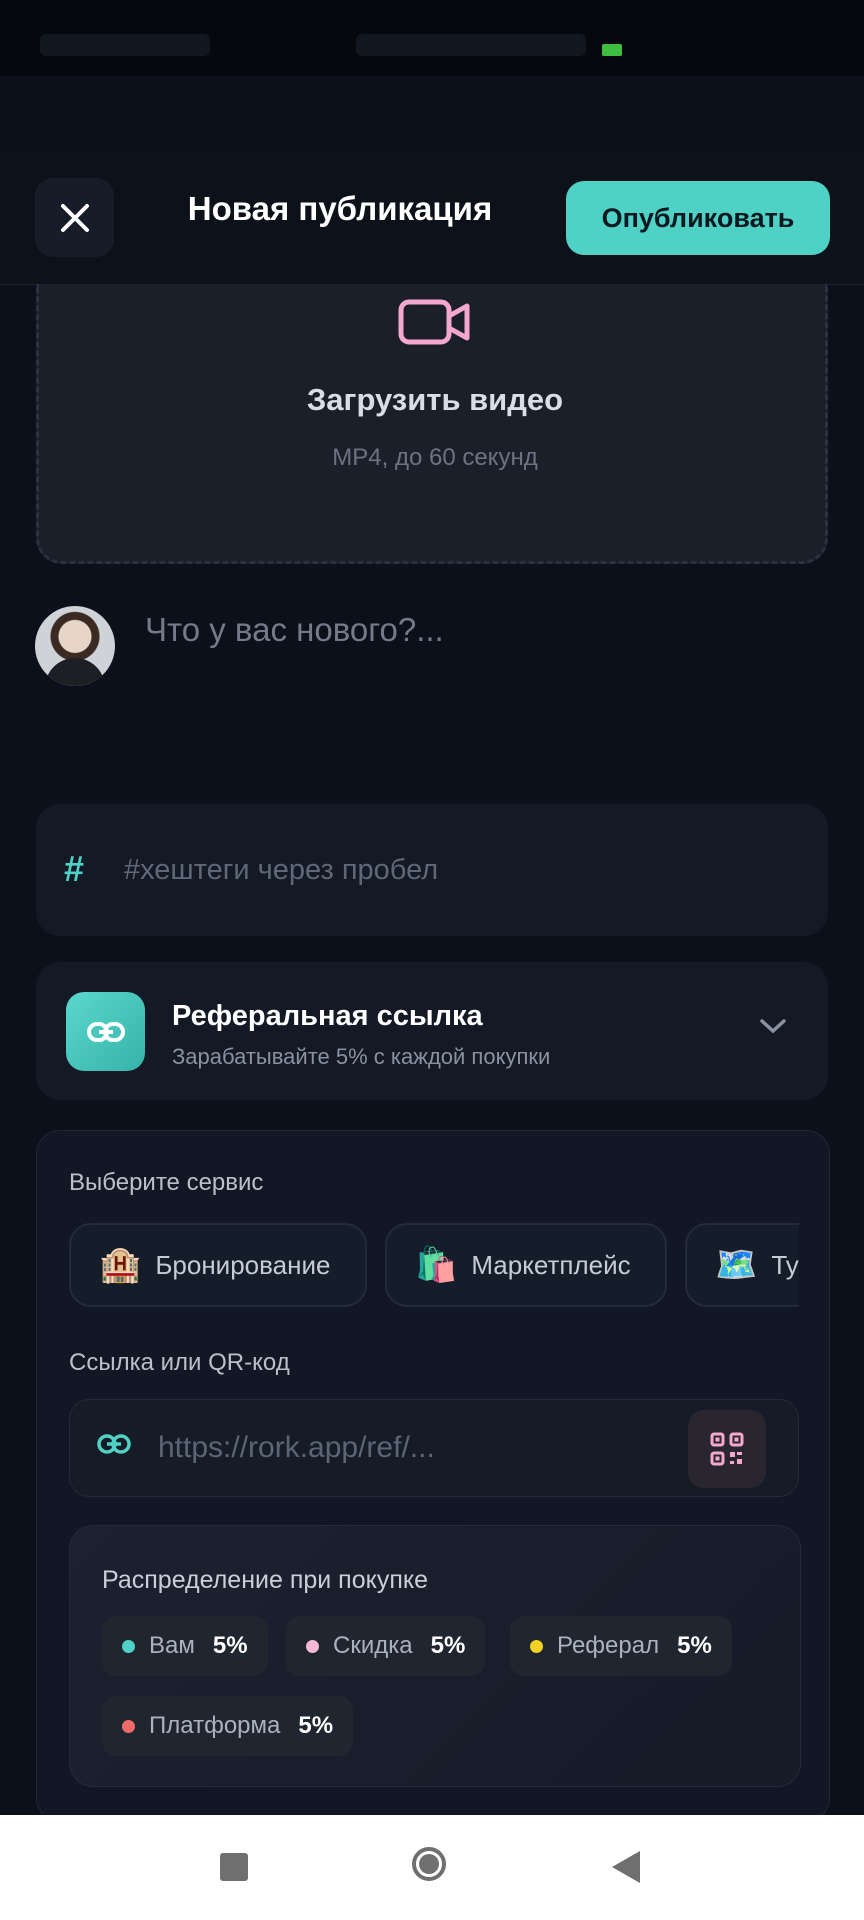  I want to click on service-chips: 🏨 Бронирование 🛍️ Маркетплейс 🗺️ Ту, so click(434, 1267).